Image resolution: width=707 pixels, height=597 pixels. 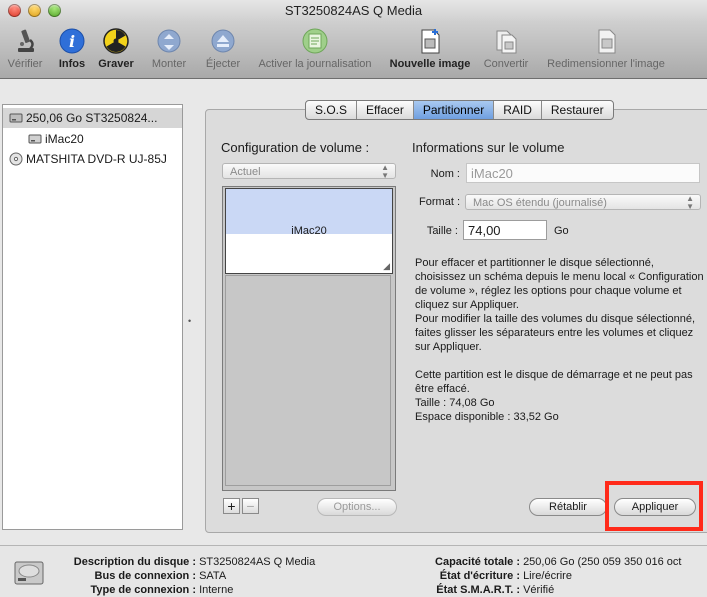 I want to click on optical-drive-icon, so click(x=16, y=159).